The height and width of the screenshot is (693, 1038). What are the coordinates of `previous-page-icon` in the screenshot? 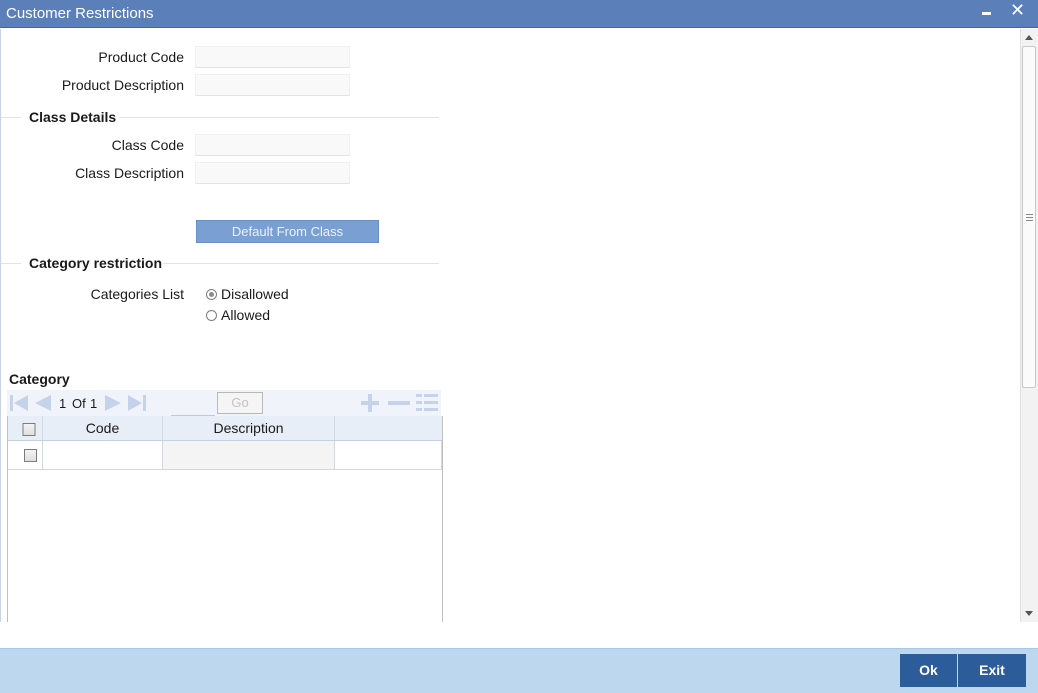 It's located at (43, 403).